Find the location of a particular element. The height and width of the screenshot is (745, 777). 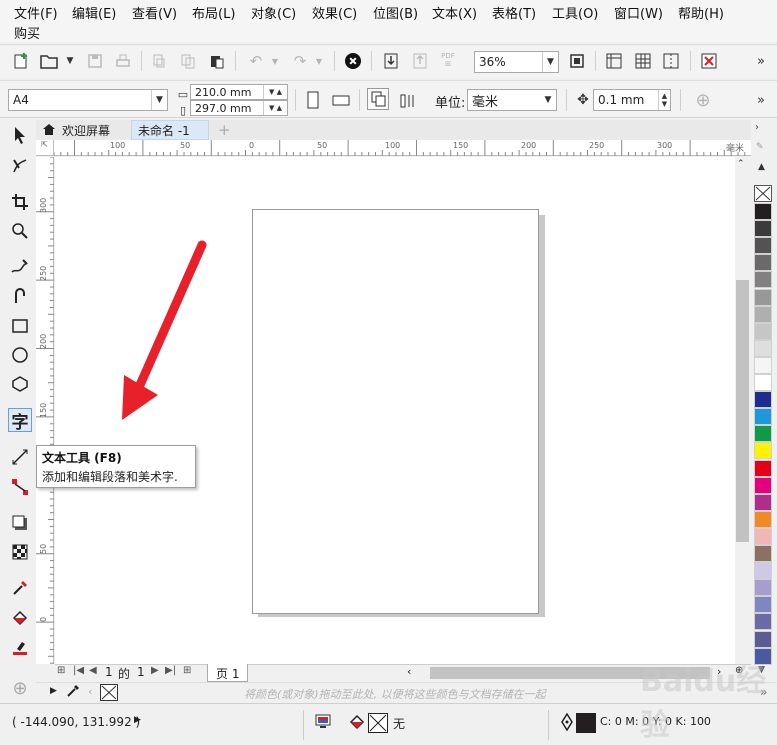

ellipse-tool-icon is located at coordinates (20, 355).